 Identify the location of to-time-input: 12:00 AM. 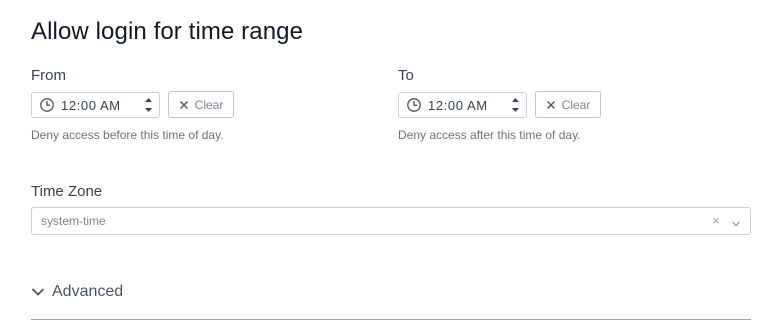
(462, 105).